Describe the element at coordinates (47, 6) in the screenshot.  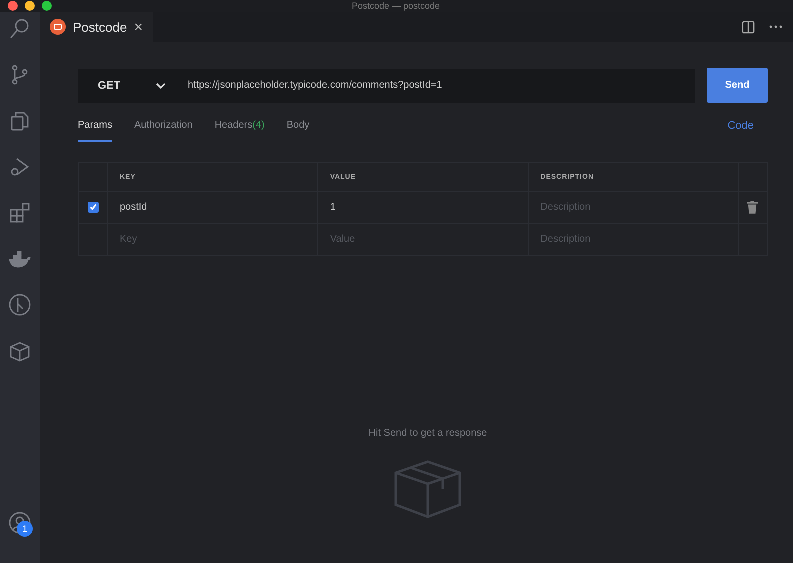
I see `zoom-window-dot` at that location.